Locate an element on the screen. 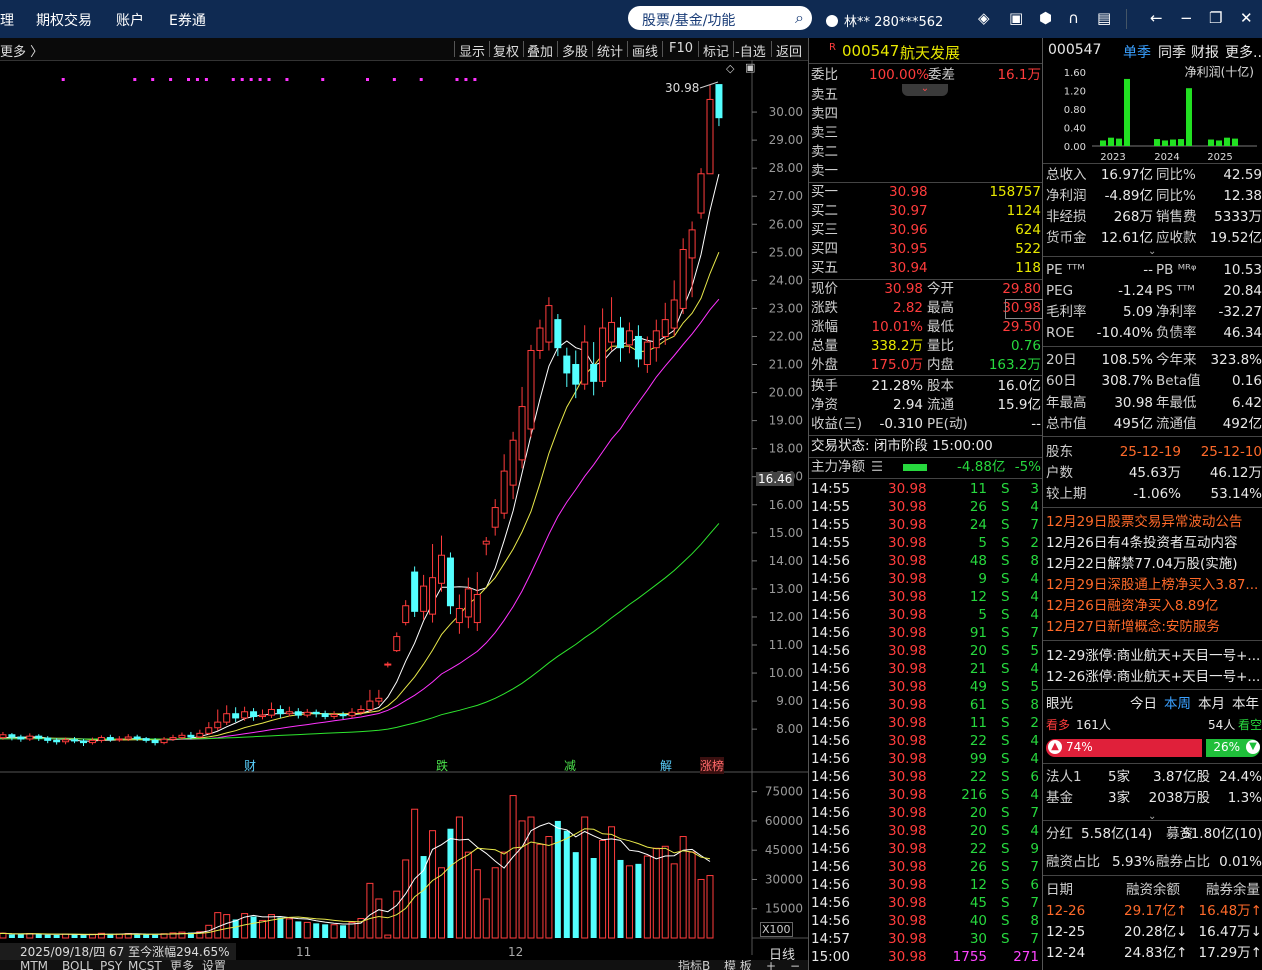 The width and height of the screenshot is (1262, 970). sentiment-bar: ▲ 74% 26% ▼ is located at coordinates (1153, 748).